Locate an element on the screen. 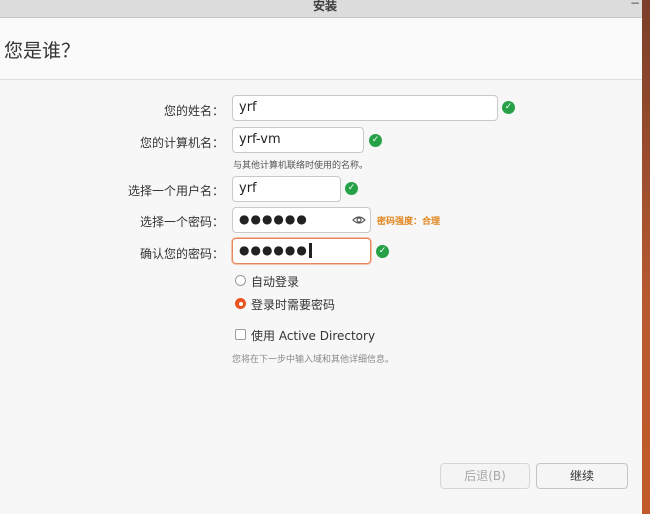  eye-icon is located at coordinates (359, 220).